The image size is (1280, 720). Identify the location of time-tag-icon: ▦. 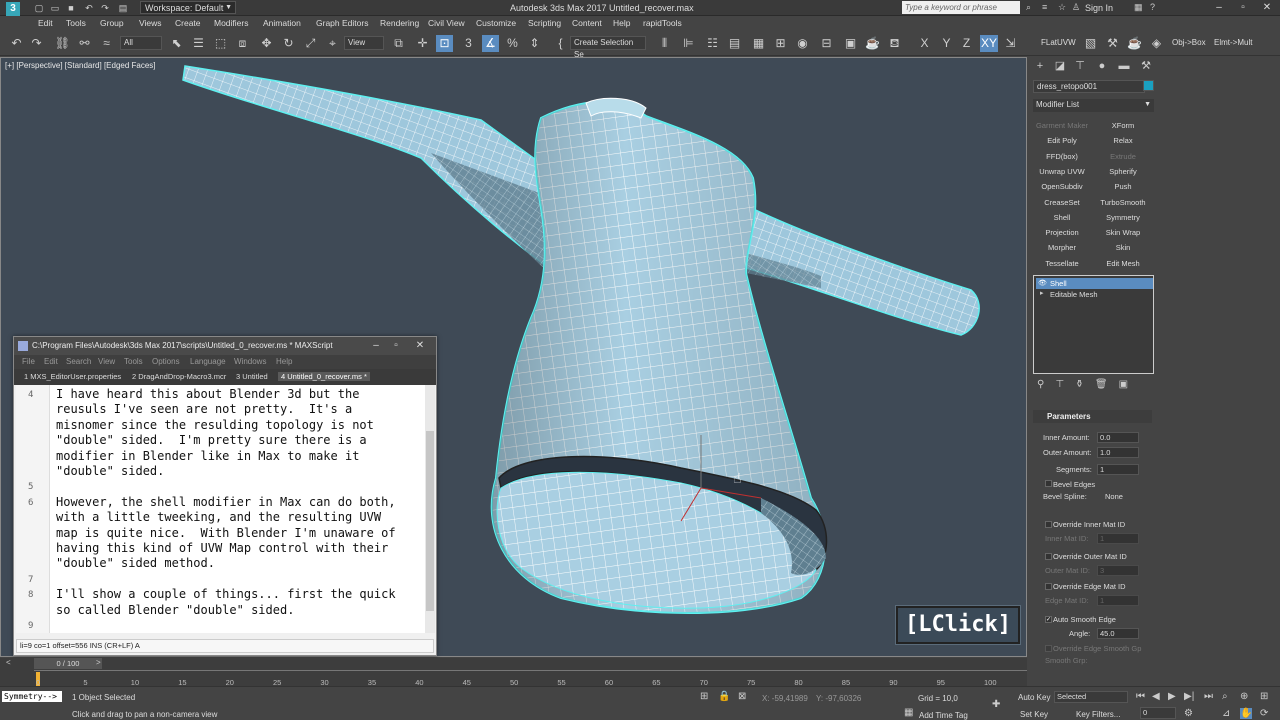
(908, 712).